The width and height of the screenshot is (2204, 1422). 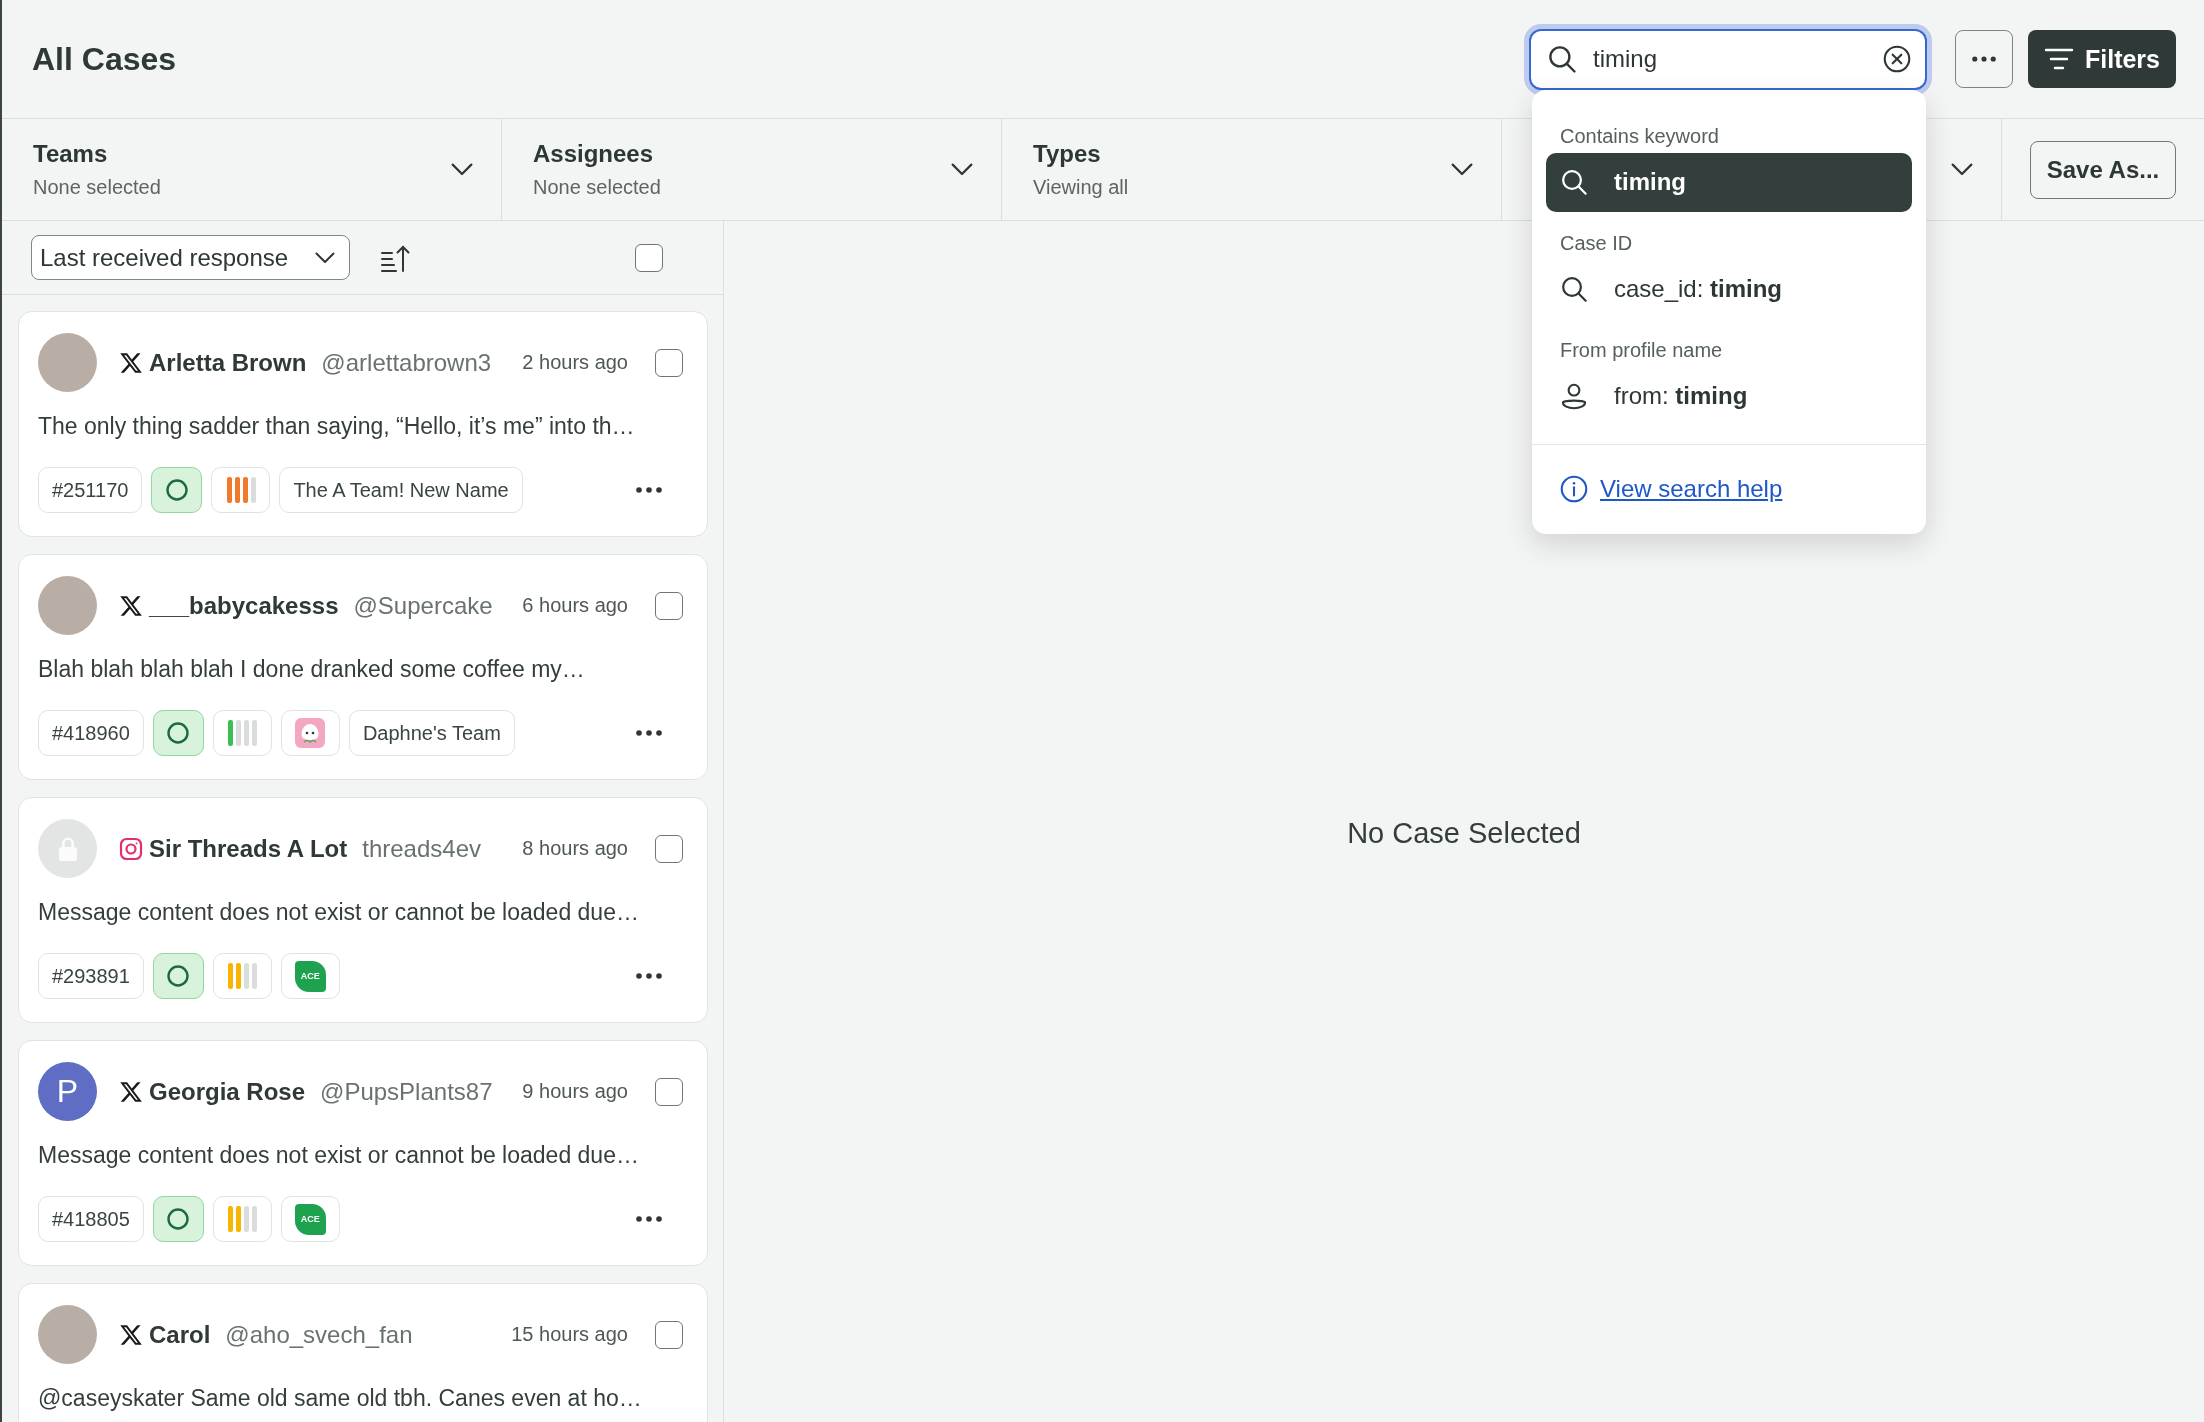 What do you see at coordinates (1596, 243) in the screenshot?
I see `menu-section-heading: Case ID` at bounding box center [1596, 243].